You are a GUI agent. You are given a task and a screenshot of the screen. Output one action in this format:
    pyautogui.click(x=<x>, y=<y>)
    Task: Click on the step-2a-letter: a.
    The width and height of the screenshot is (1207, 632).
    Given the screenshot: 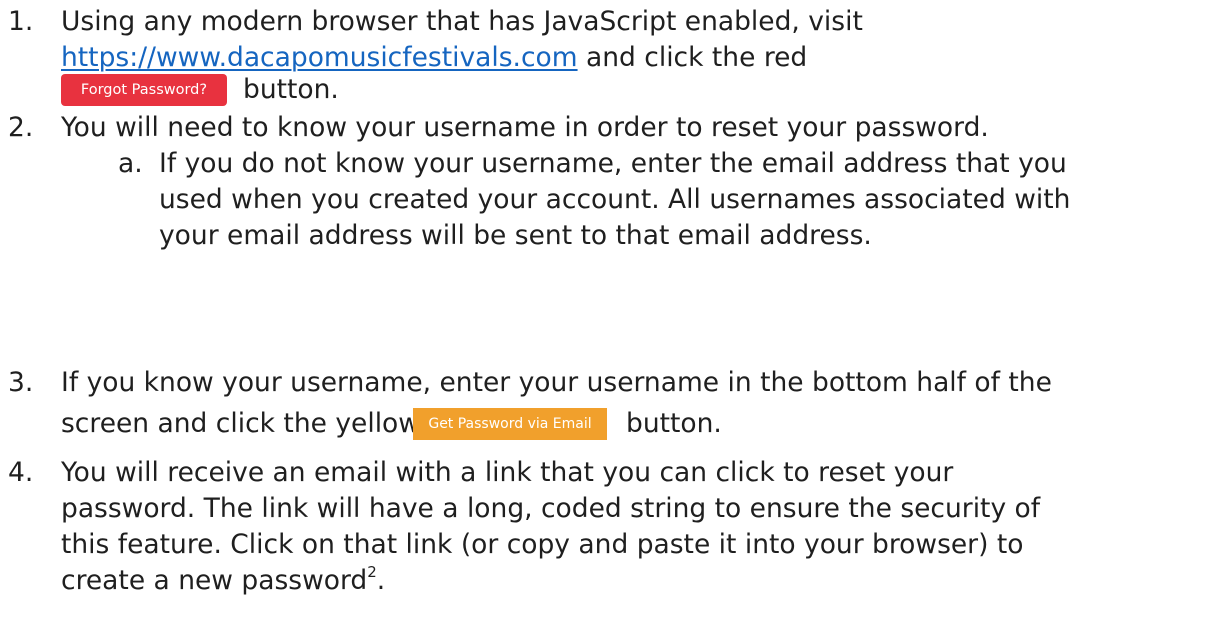 What is the action you would take?
    pyautogui.click(x=130, y=163)
    